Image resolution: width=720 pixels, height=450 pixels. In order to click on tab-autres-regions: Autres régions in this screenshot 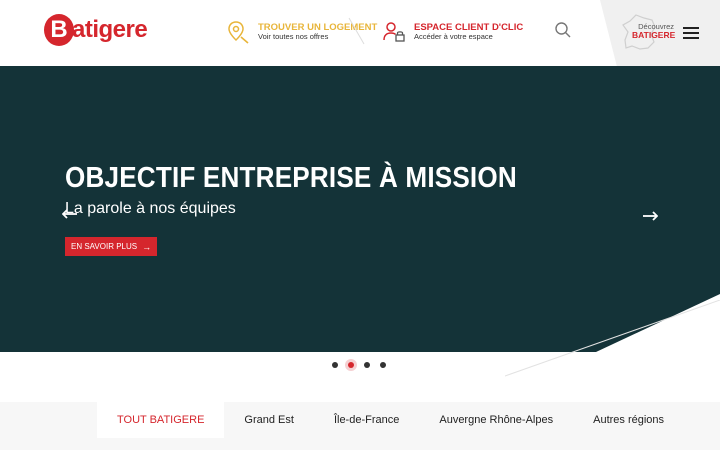, I will do `click(628, 420)`.